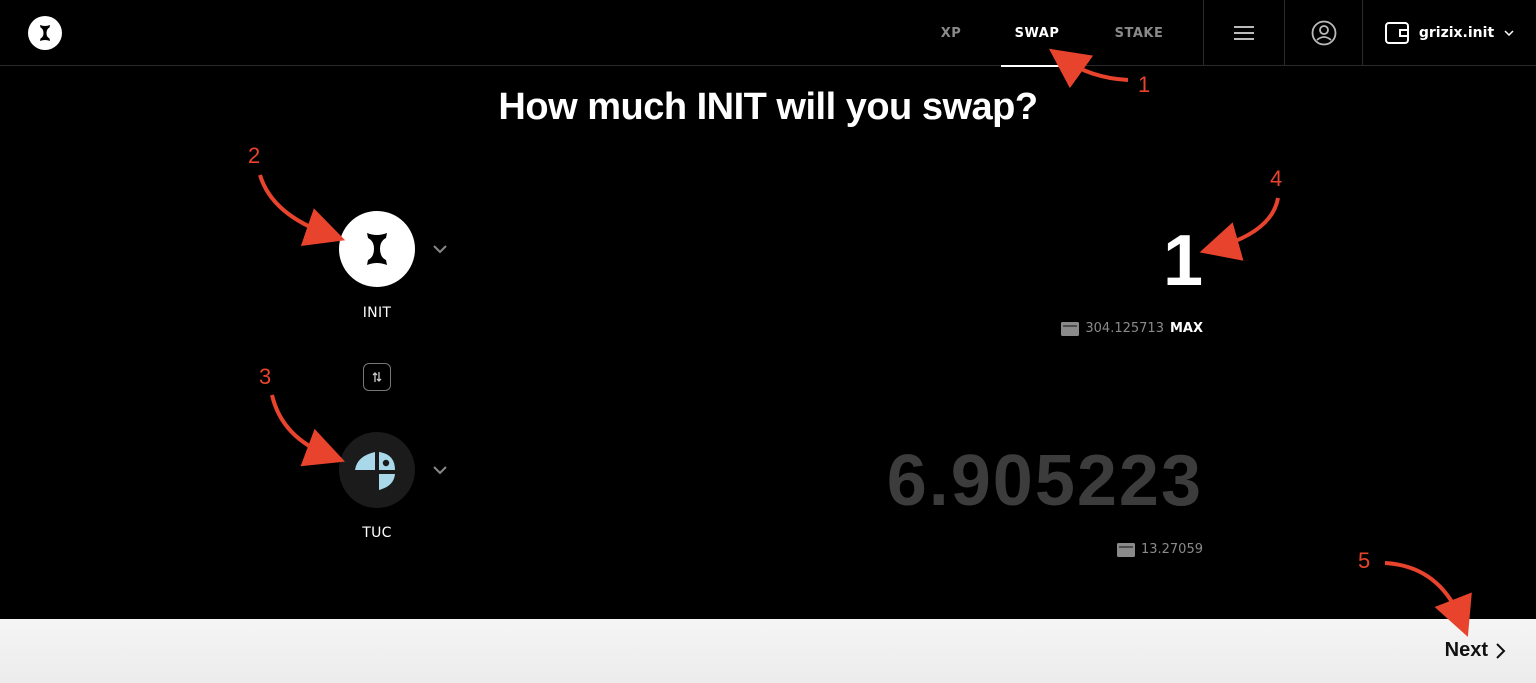  Describe the element at coordinates (1509, 33) in the screenshot. I see `chevron-down-icon` at that location.